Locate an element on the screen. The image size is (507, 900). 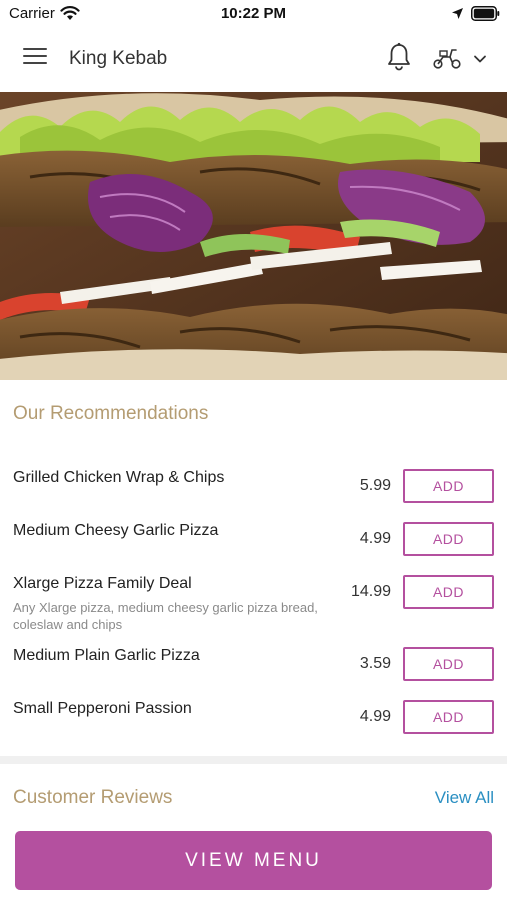
item-name: Medium Plain Garlic Pizza is located at coordinates (106, 655).